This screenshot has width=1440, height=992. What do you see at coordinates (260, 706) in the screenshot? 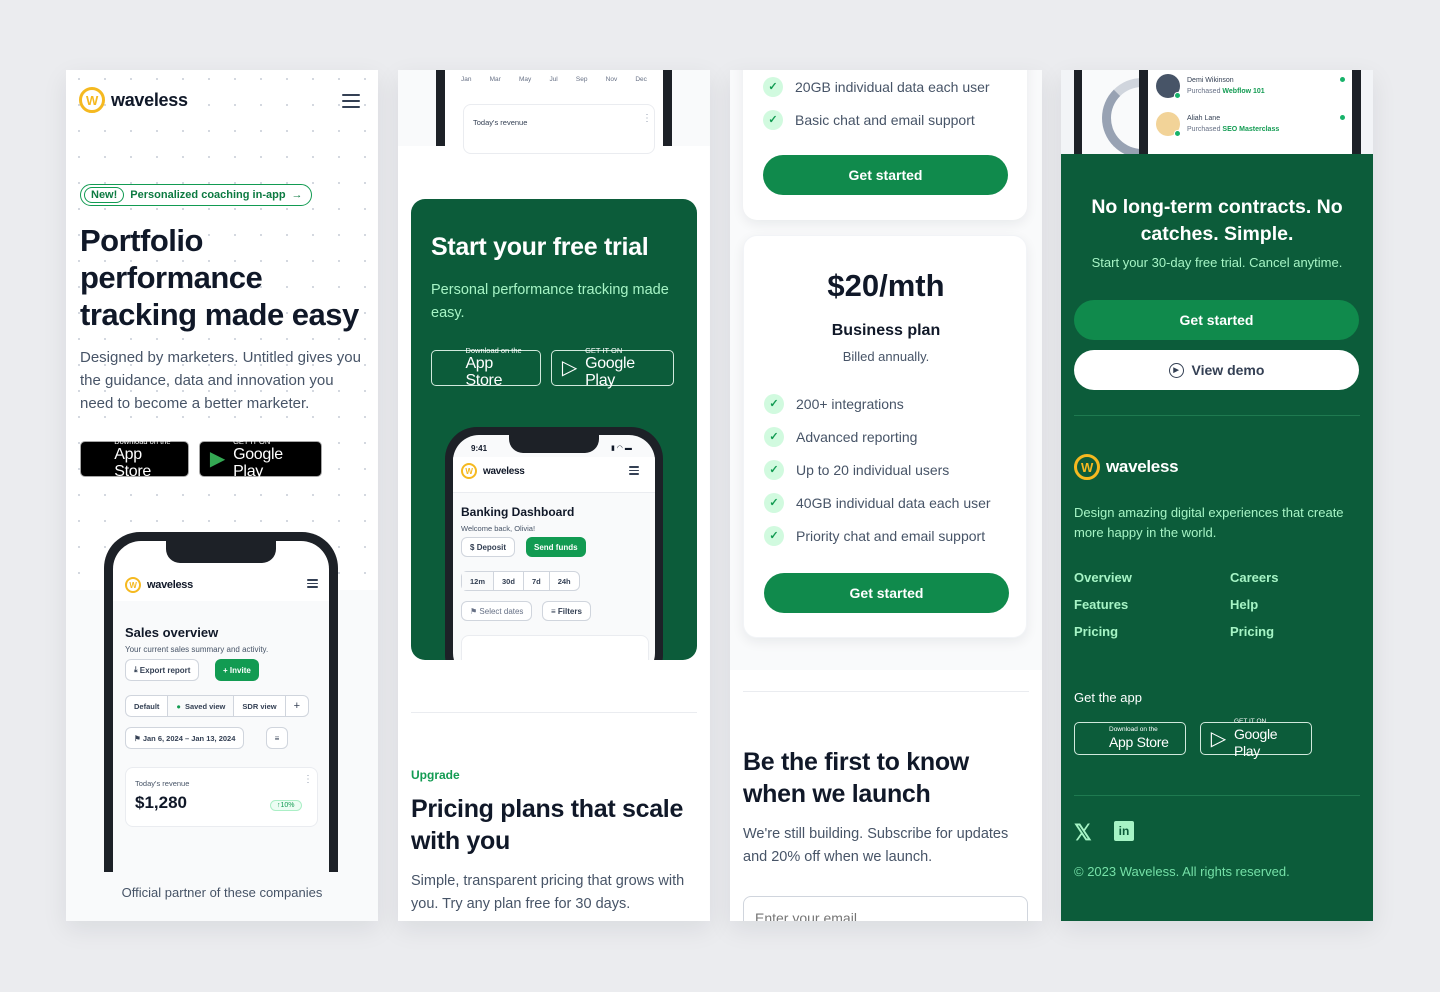
I see `tab-sdr-view: SDR view` at bounding box center [260, 706].